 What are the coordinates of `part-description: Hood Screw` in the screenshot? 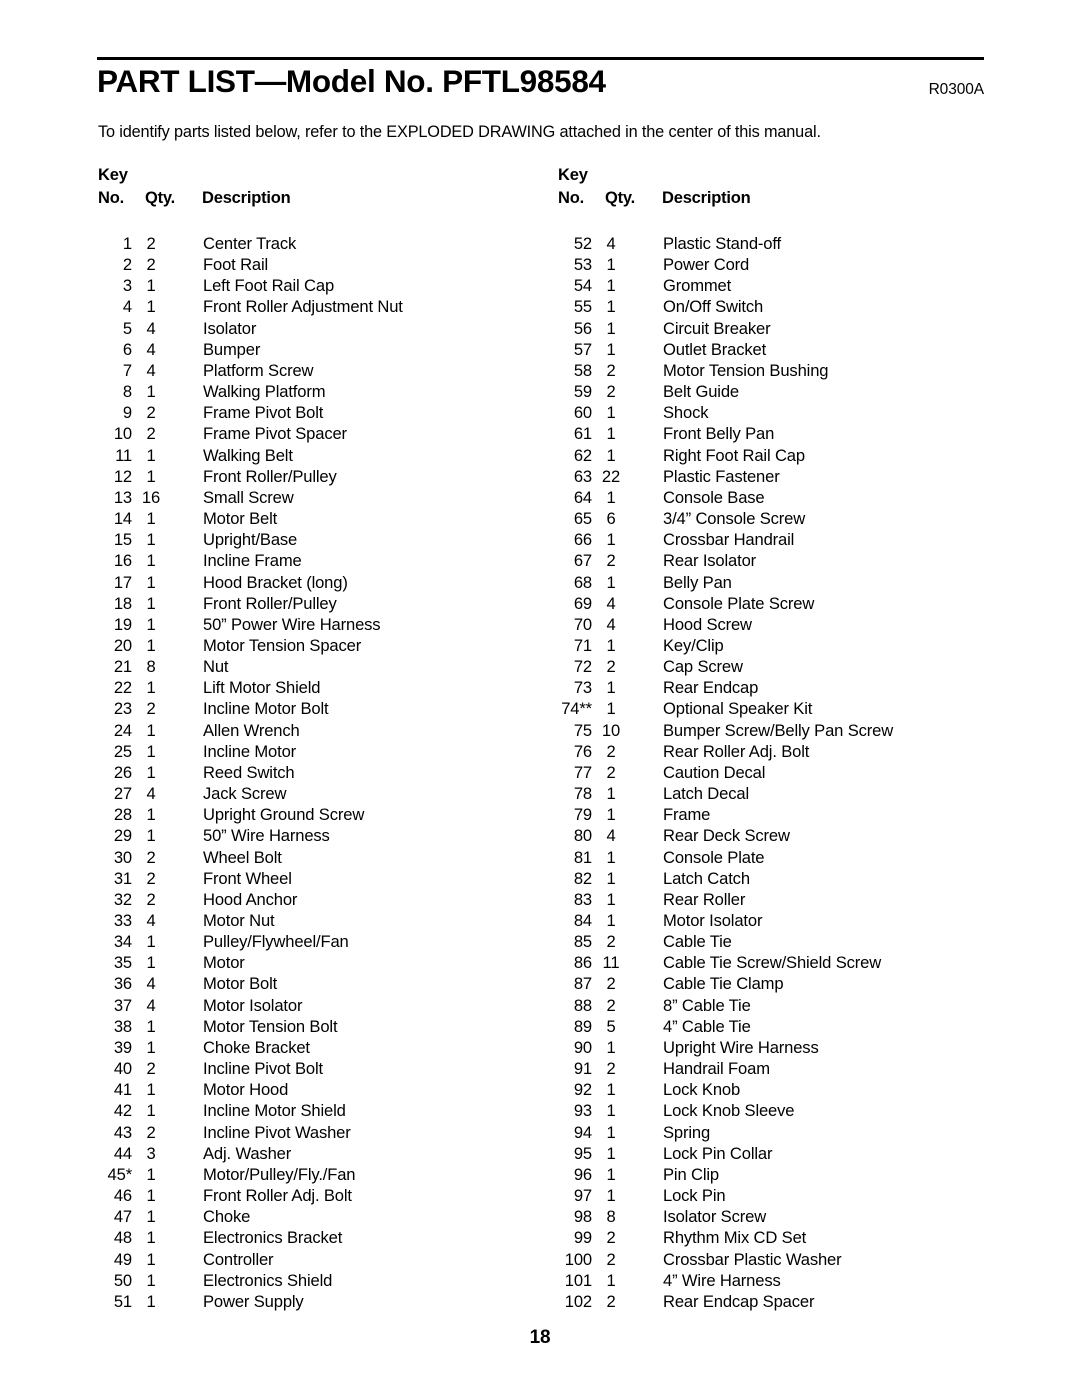 It's located at (707, 624).